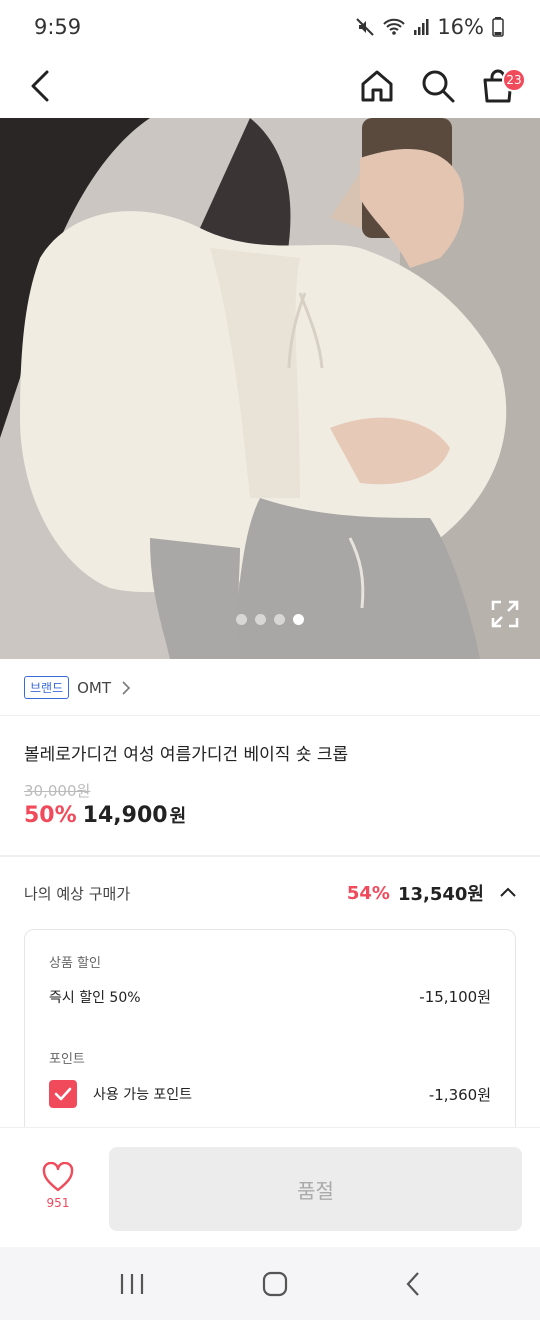  I want to click on instant-discount-row: 즉시 할인 50% -15,100원, so click(270, 996).